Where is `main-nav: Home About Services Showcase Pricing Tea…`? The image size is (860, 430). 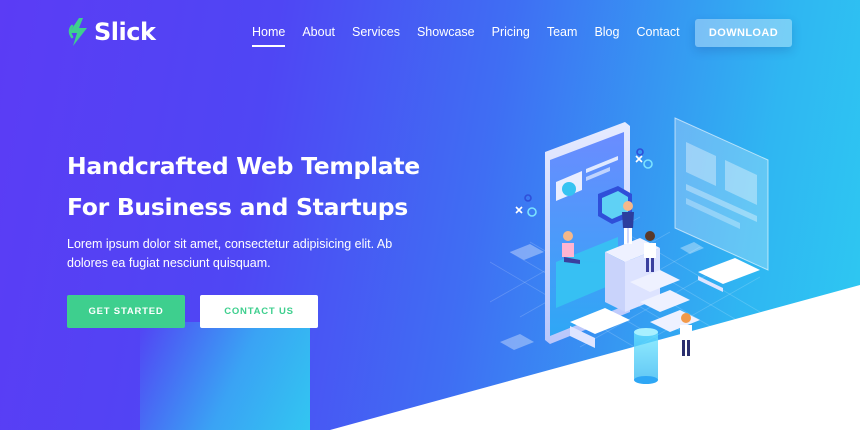
main-nav: Home About Services Showcase Pricing Tea… is located at coordinates (474, 36).